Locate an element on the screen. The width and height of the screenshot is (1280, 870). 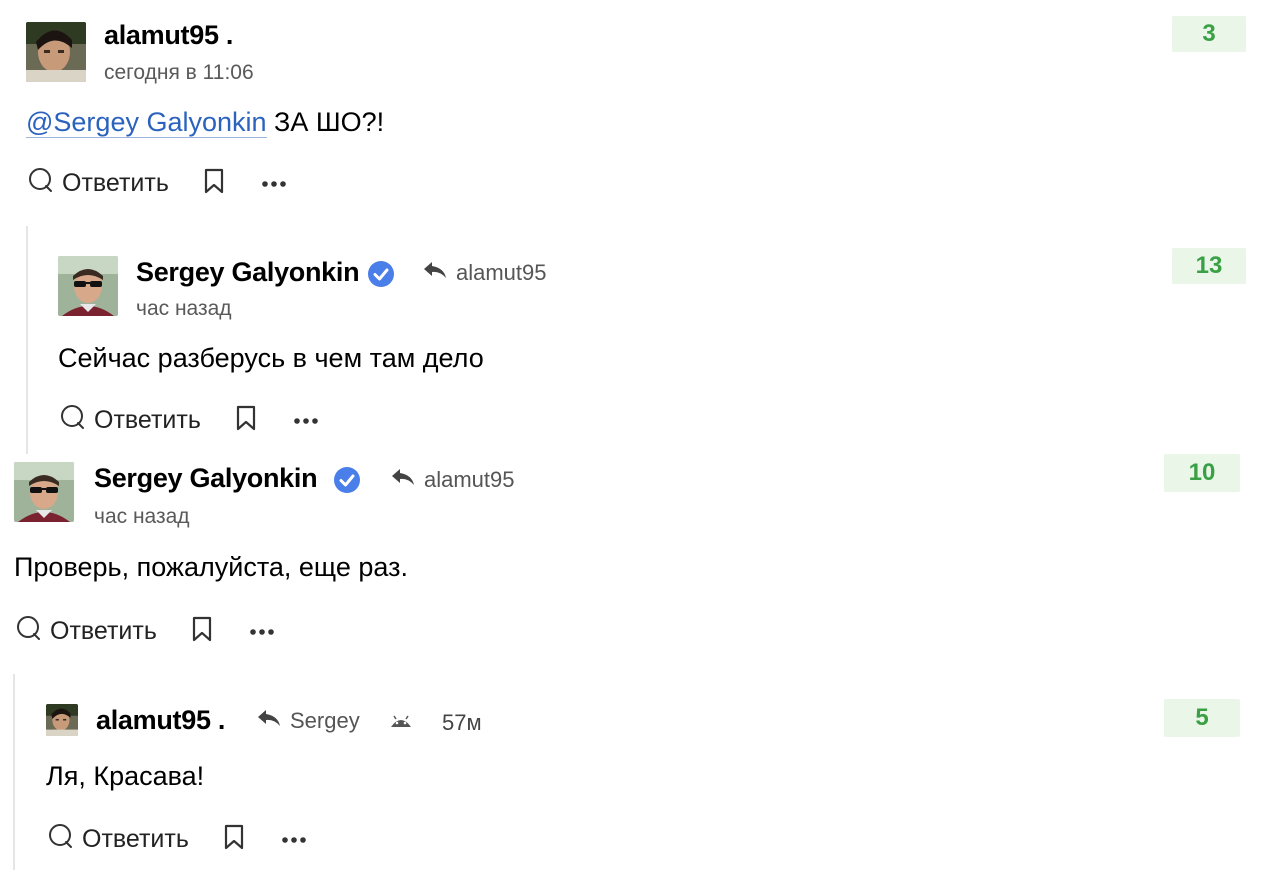
reply-to-user: Sergey is located at coordinates (325, 720).